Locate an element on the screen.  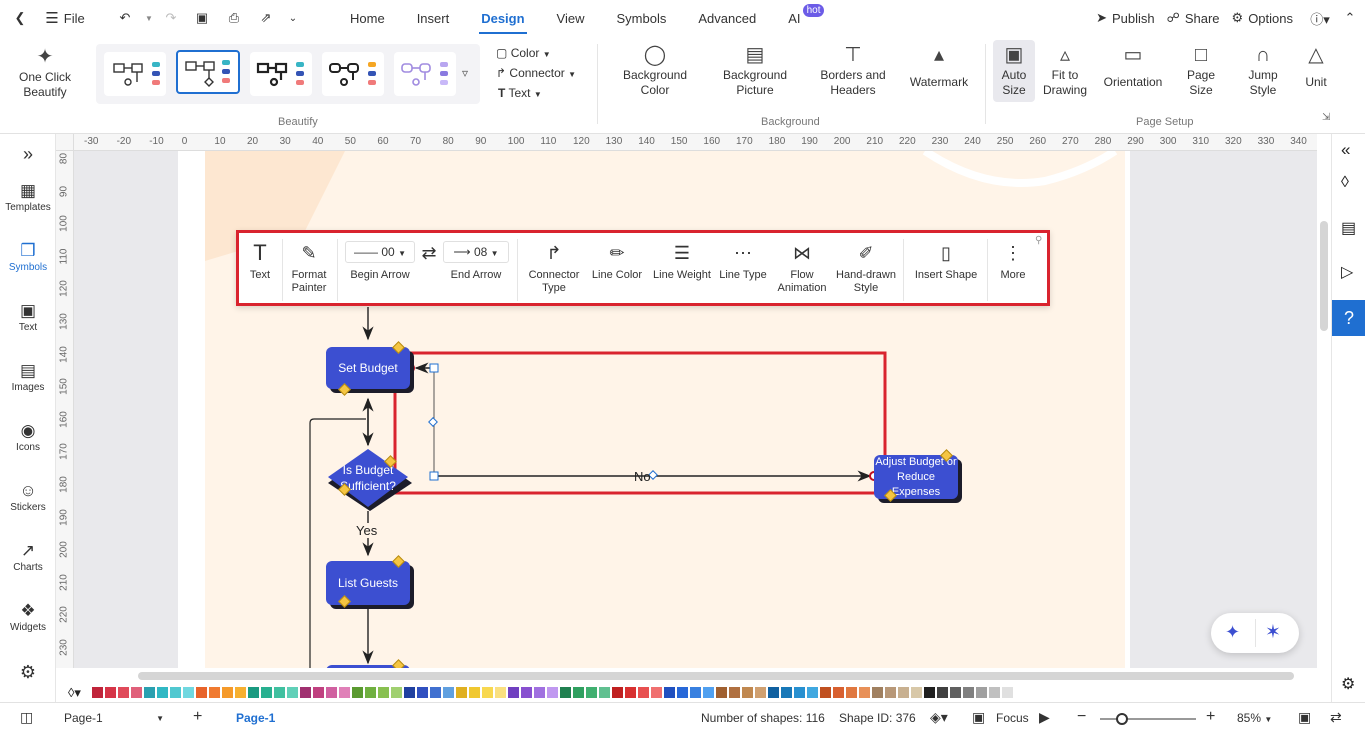
swap-arrows-icon: ⇄ is located at coordinates (429, 255).